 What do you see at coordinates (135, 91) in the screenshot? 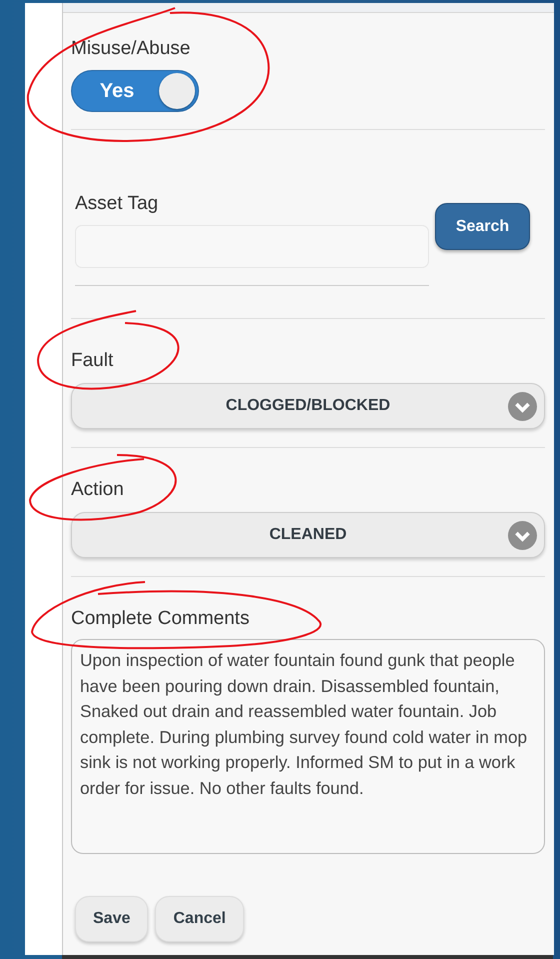
I see `toggle-switch: Yes` at bounding box center [135, 91].